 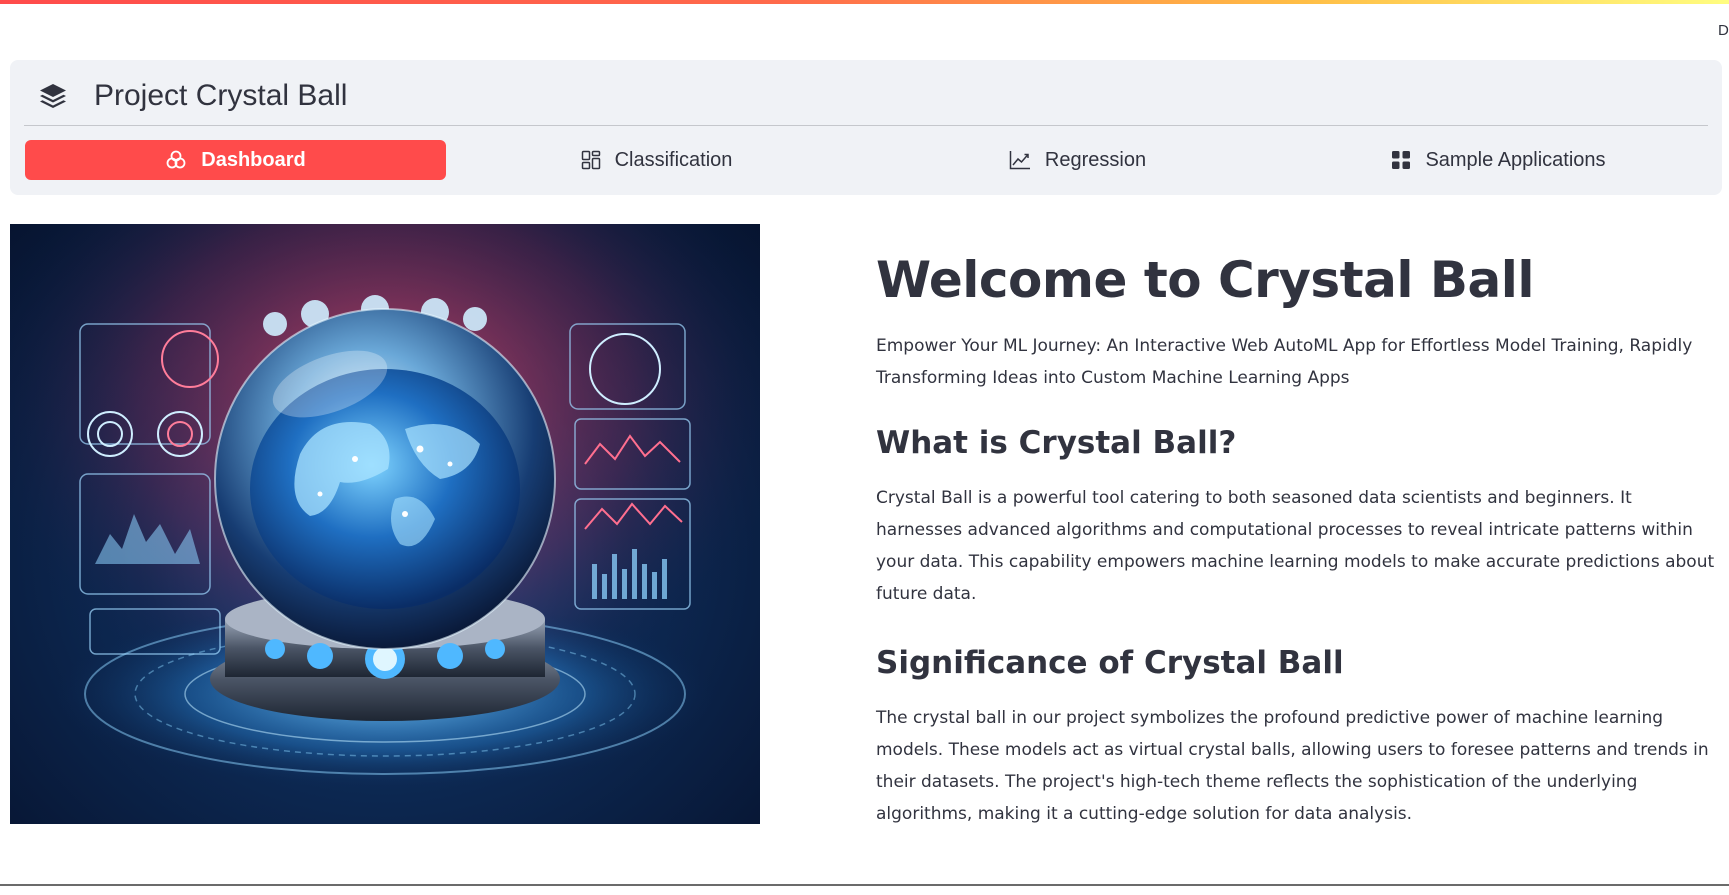 I want to click on bottom-divider, so click(x=864, y=885).